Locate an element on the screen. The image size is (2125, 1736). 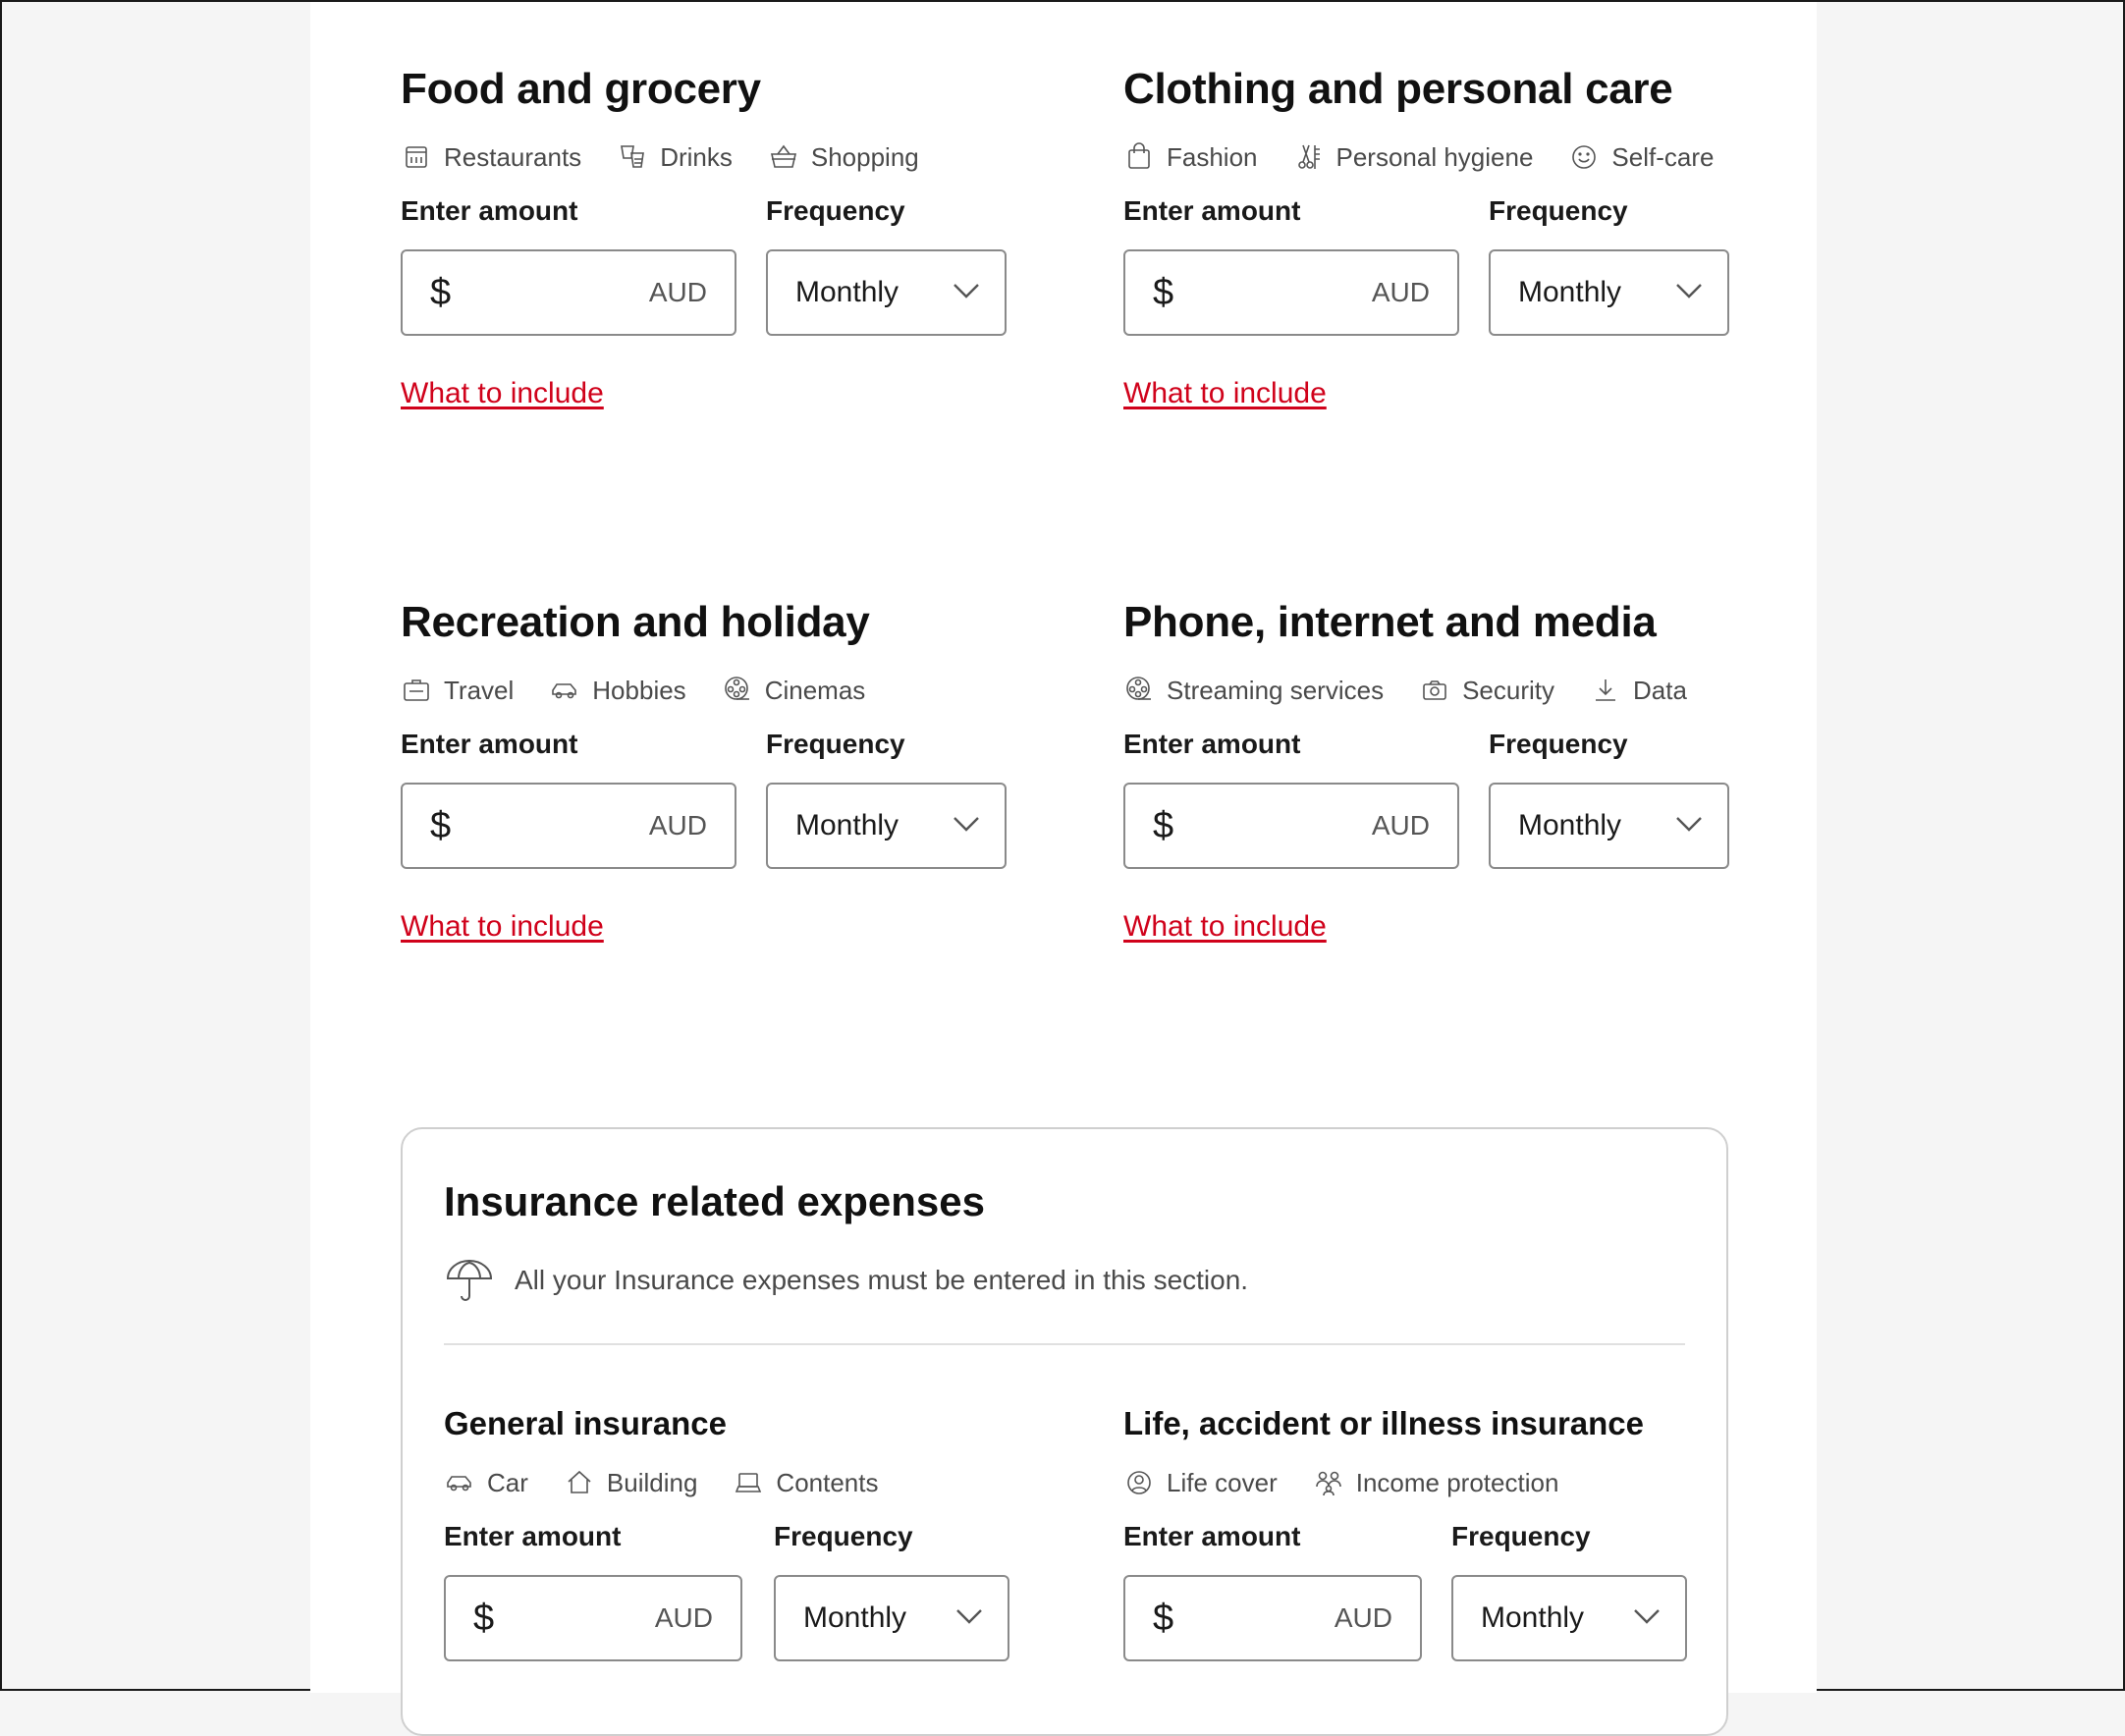
shopping-bag-icon is located at coordinates (1139, 155).